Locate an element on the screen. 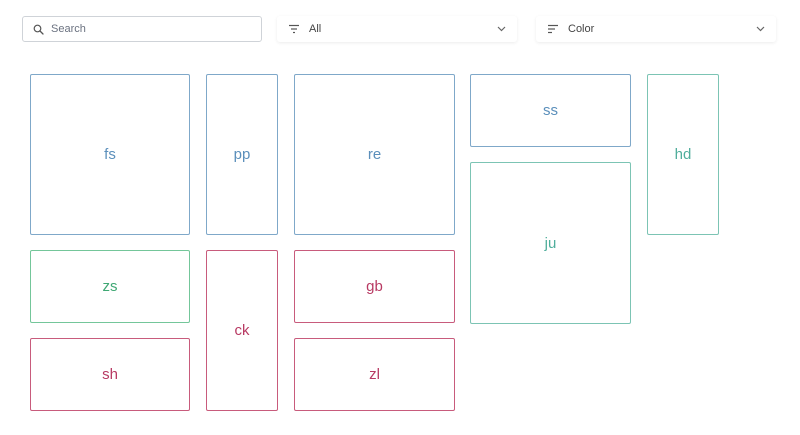 Image resolution: width=800 pixels, height=435 pixels. tile-fs: fs is located at coordinates (110, 154).